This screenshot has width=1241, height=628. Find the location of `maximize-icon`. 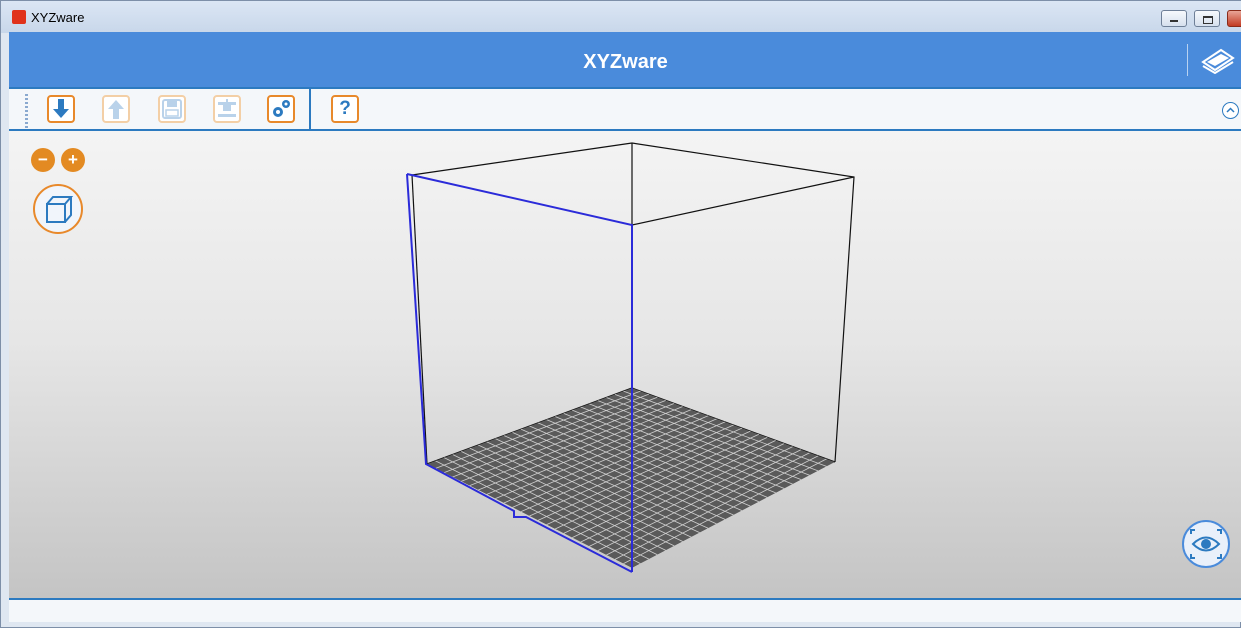

maximize-icon is located at coordinates (1208, 20).